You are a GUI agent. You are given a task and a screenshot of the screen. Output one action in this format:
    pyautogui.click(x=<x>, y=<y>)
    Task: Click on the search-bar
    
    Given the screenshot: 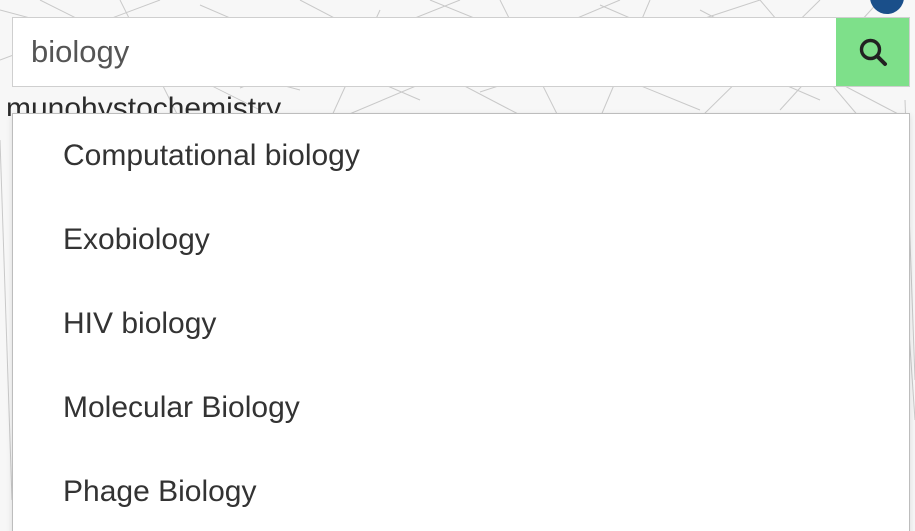 What is the action you would take?
    pyautogui.click(x=461, y=52)
    